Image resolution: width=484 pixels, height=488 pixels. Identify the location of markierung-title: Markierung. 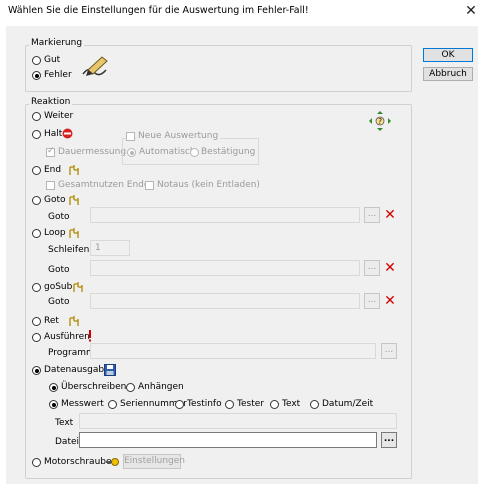
(57, 43).